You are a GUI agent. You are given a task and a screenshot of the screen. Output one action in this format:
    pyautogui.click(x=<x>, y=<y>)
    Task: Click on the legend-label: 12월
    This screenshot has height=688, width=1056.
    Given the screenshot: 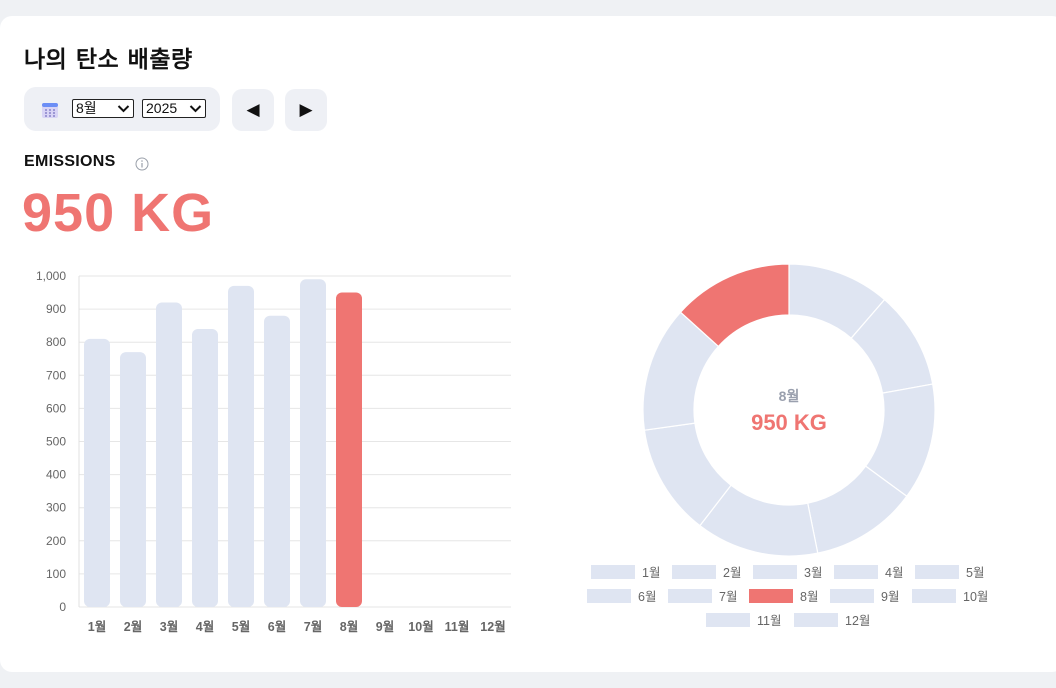 What is the action you would take?
    pyautogui.click(x=857, y=621)
    